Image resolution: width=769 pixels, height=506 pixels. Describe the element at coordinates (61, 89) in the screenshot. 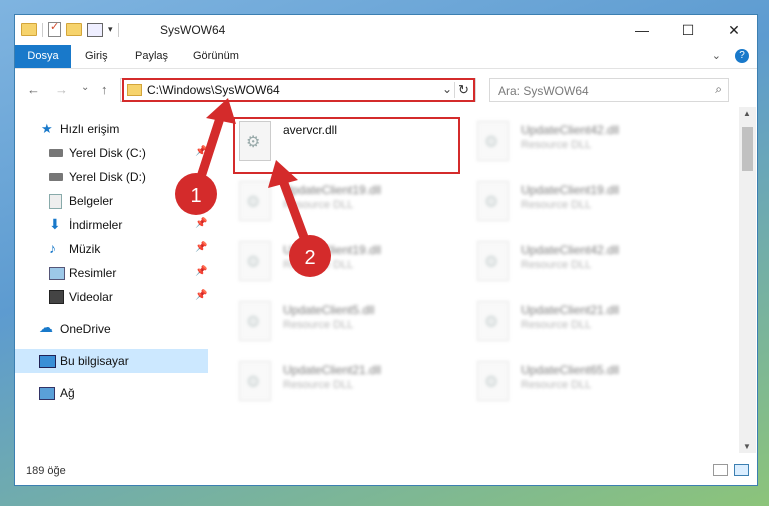

I see `forward-button: →` at that location.